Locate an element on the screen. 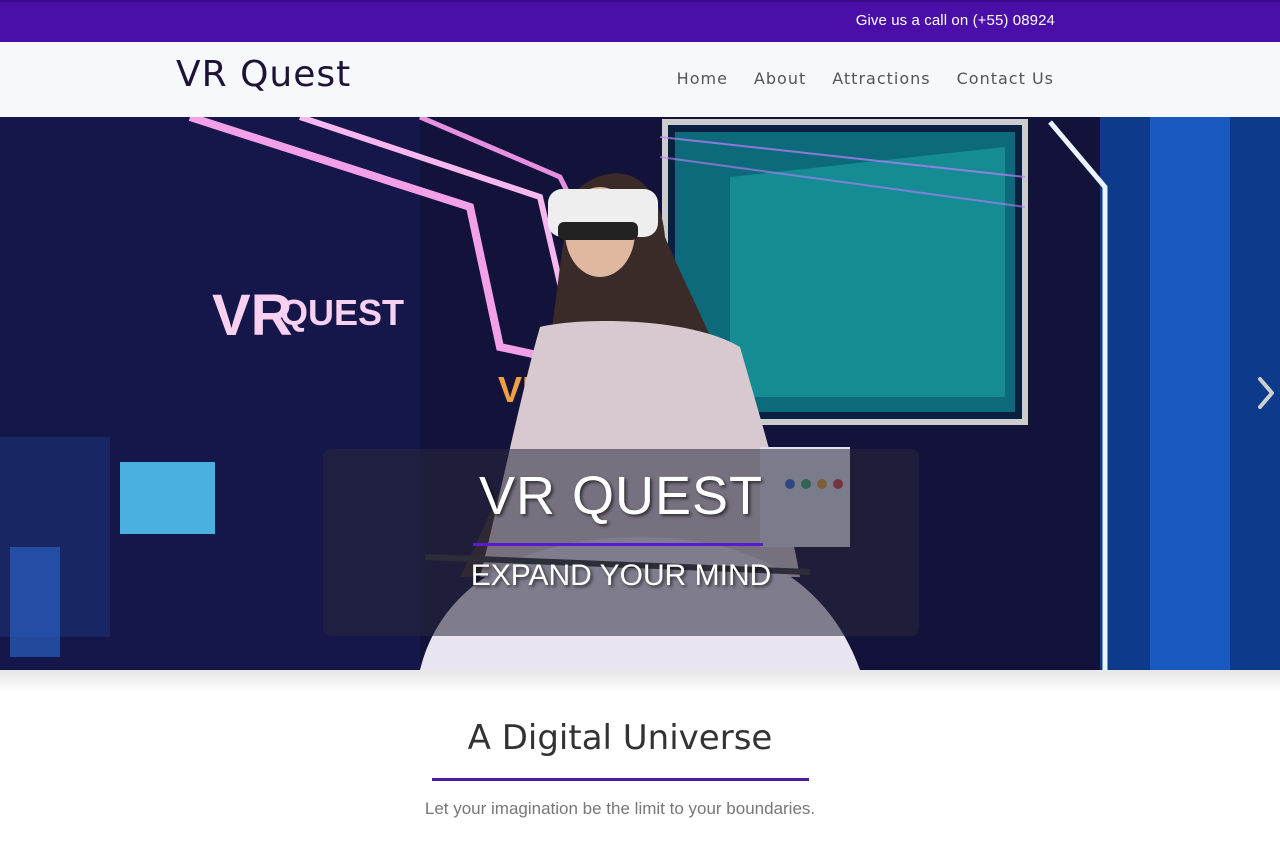 Image resolution: width=1280 pixels, height=853 pixels. section-divider is located at coordinates (620, 779).